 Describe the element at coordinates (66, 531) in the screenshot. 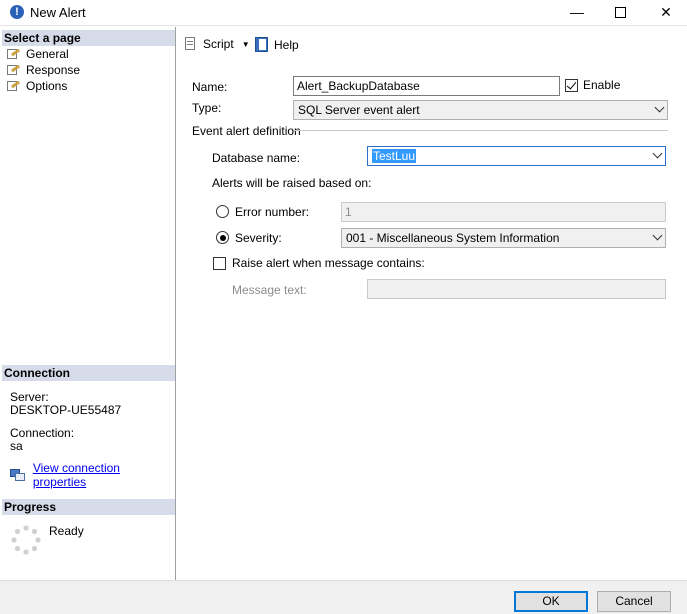

I see `progress-status: Ready` at that location.